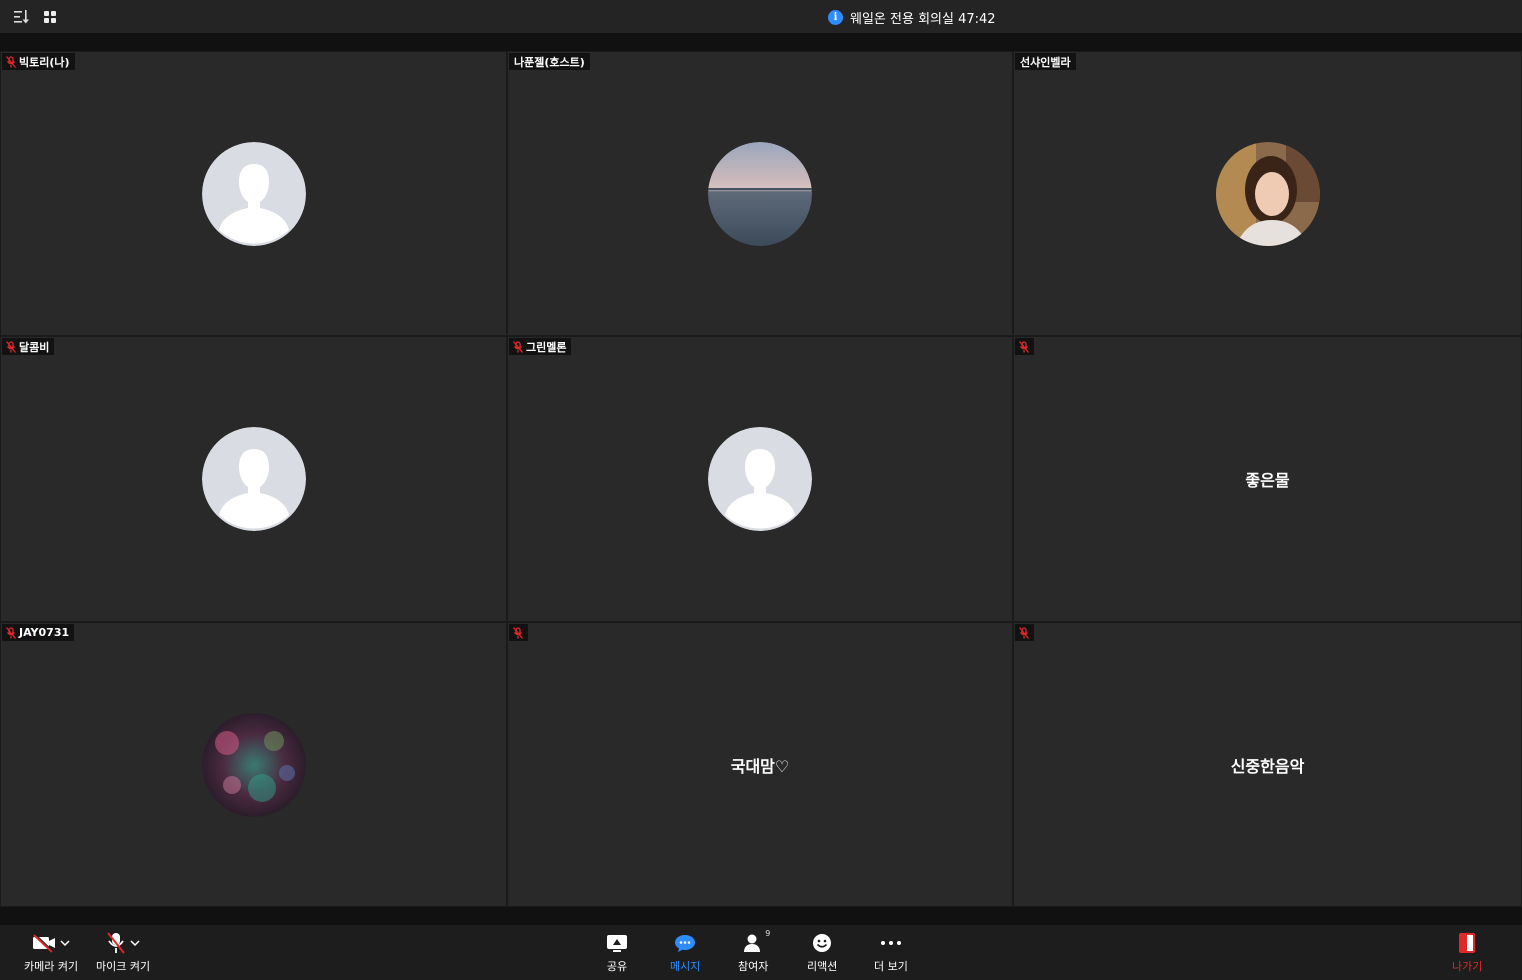 The width and height of the screenshot is (1522, 980). What do you see at coordinates (1467, 966) in the screenshot?
I see `leave-label: 나가기` at bounding box center [1467, 966].